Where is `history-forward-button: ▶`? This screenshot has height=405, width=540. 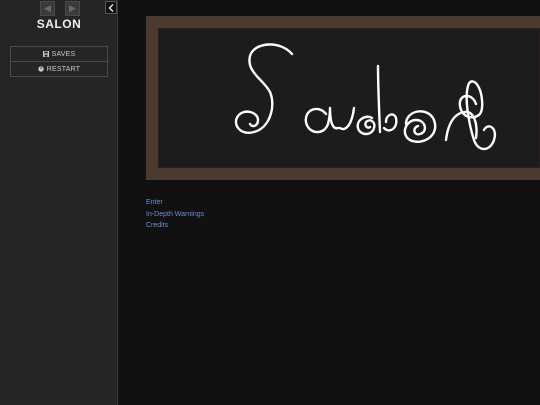
history-forward-button: ▶ is located at coordinates (72, 8).